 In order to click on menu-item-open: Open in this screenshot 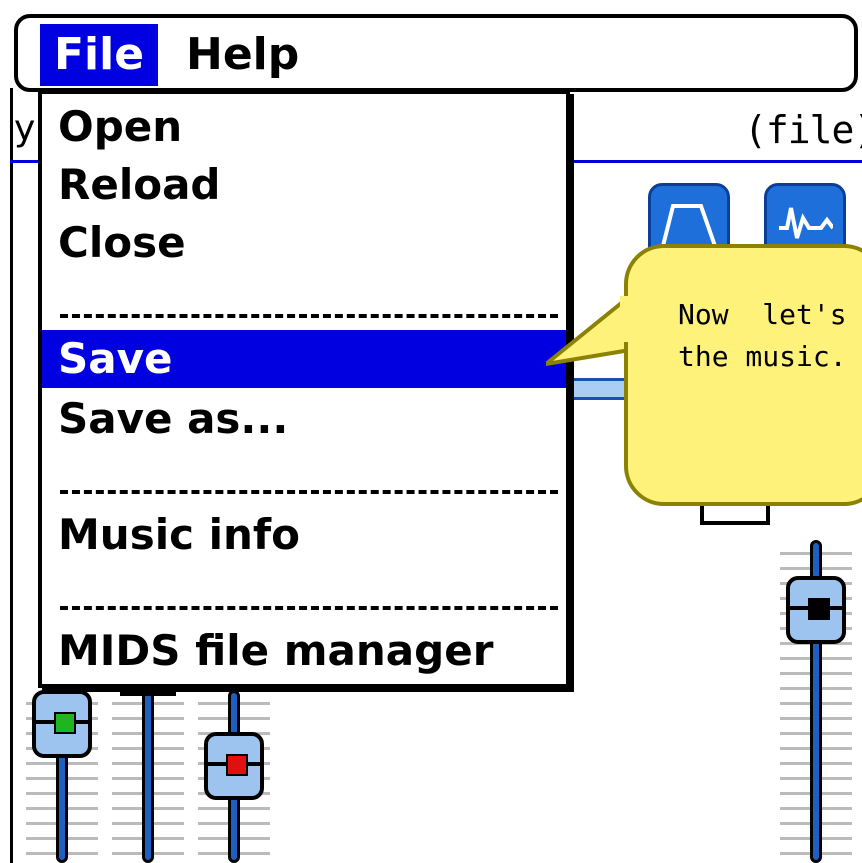, I will do `click(304, 127)`.